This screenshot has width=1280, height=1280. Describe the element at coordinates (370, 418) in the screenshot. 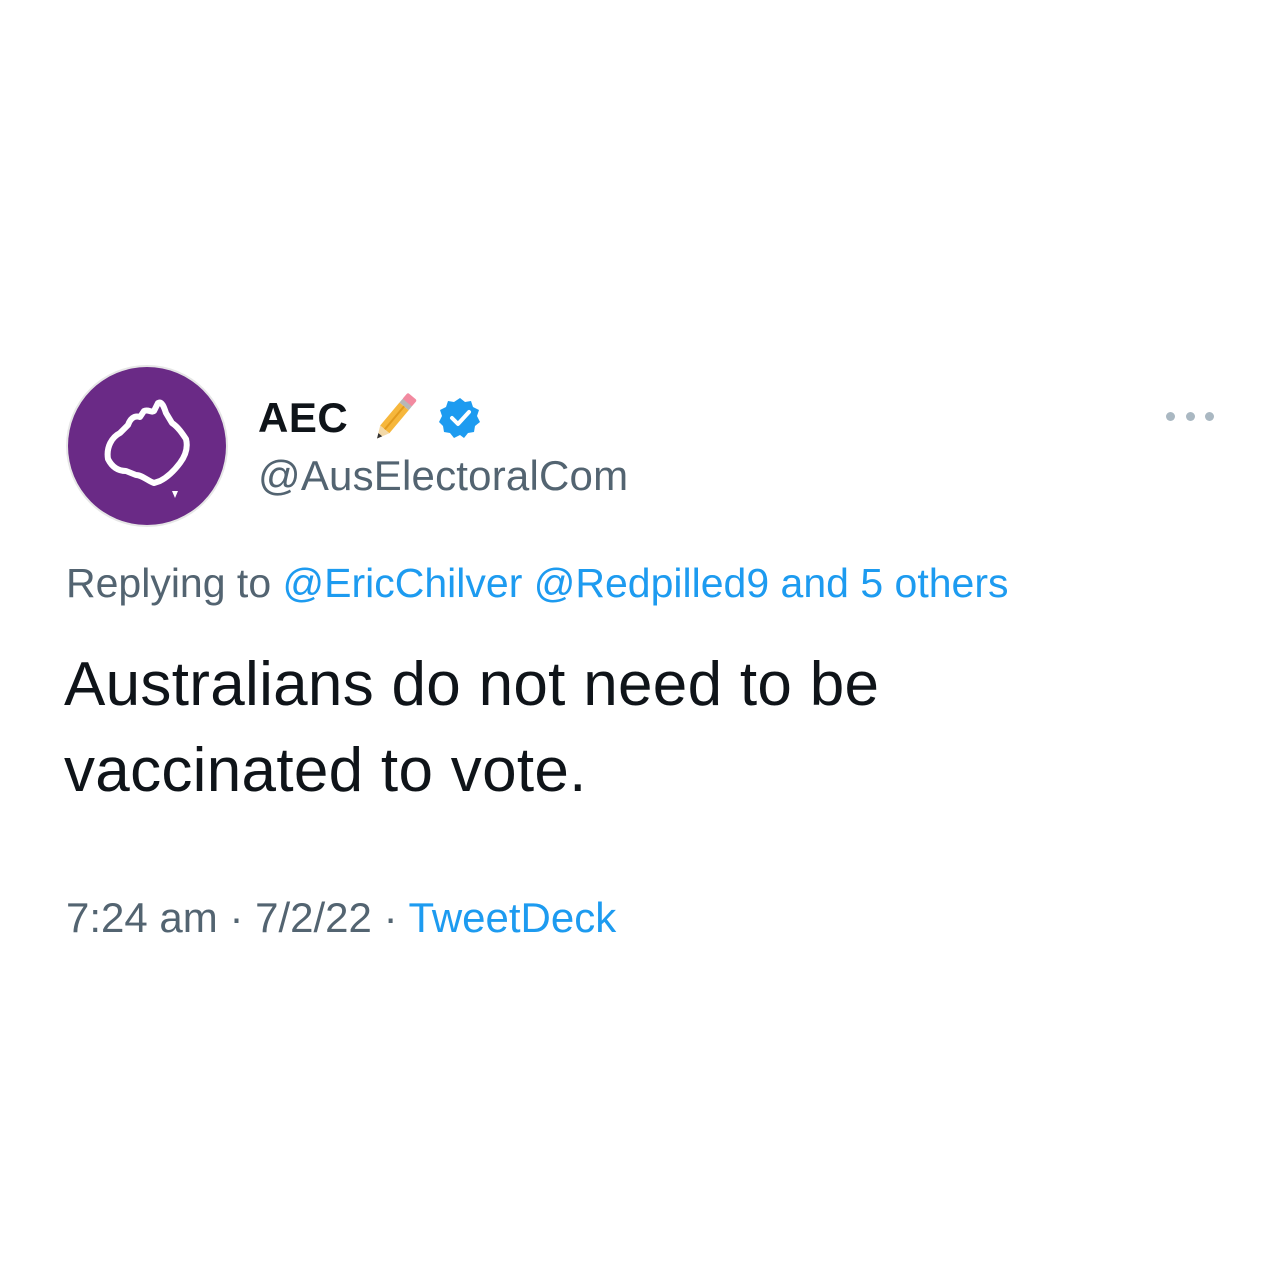

I see `display-name-row: AEC` at that location.